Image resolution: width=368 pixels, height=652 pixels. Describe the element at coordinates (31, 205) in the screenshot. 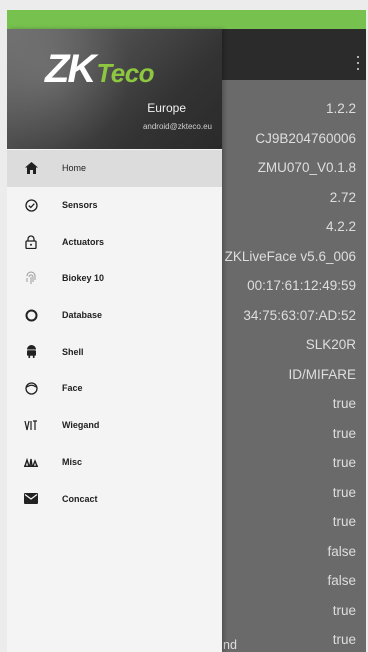

I see `check-circle-icon` at that location.